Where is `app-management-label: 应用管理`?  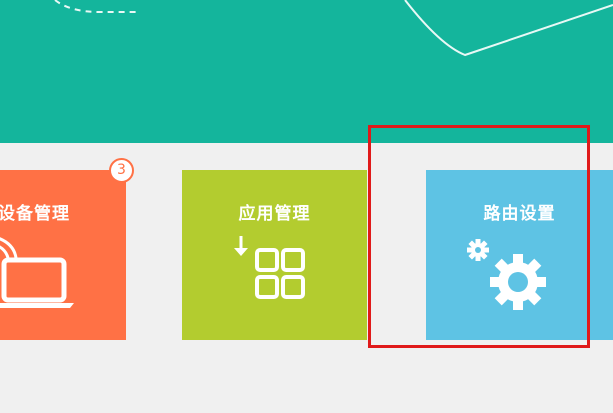 app-management-label: 应用管理 is located at coordinates (274, 214).